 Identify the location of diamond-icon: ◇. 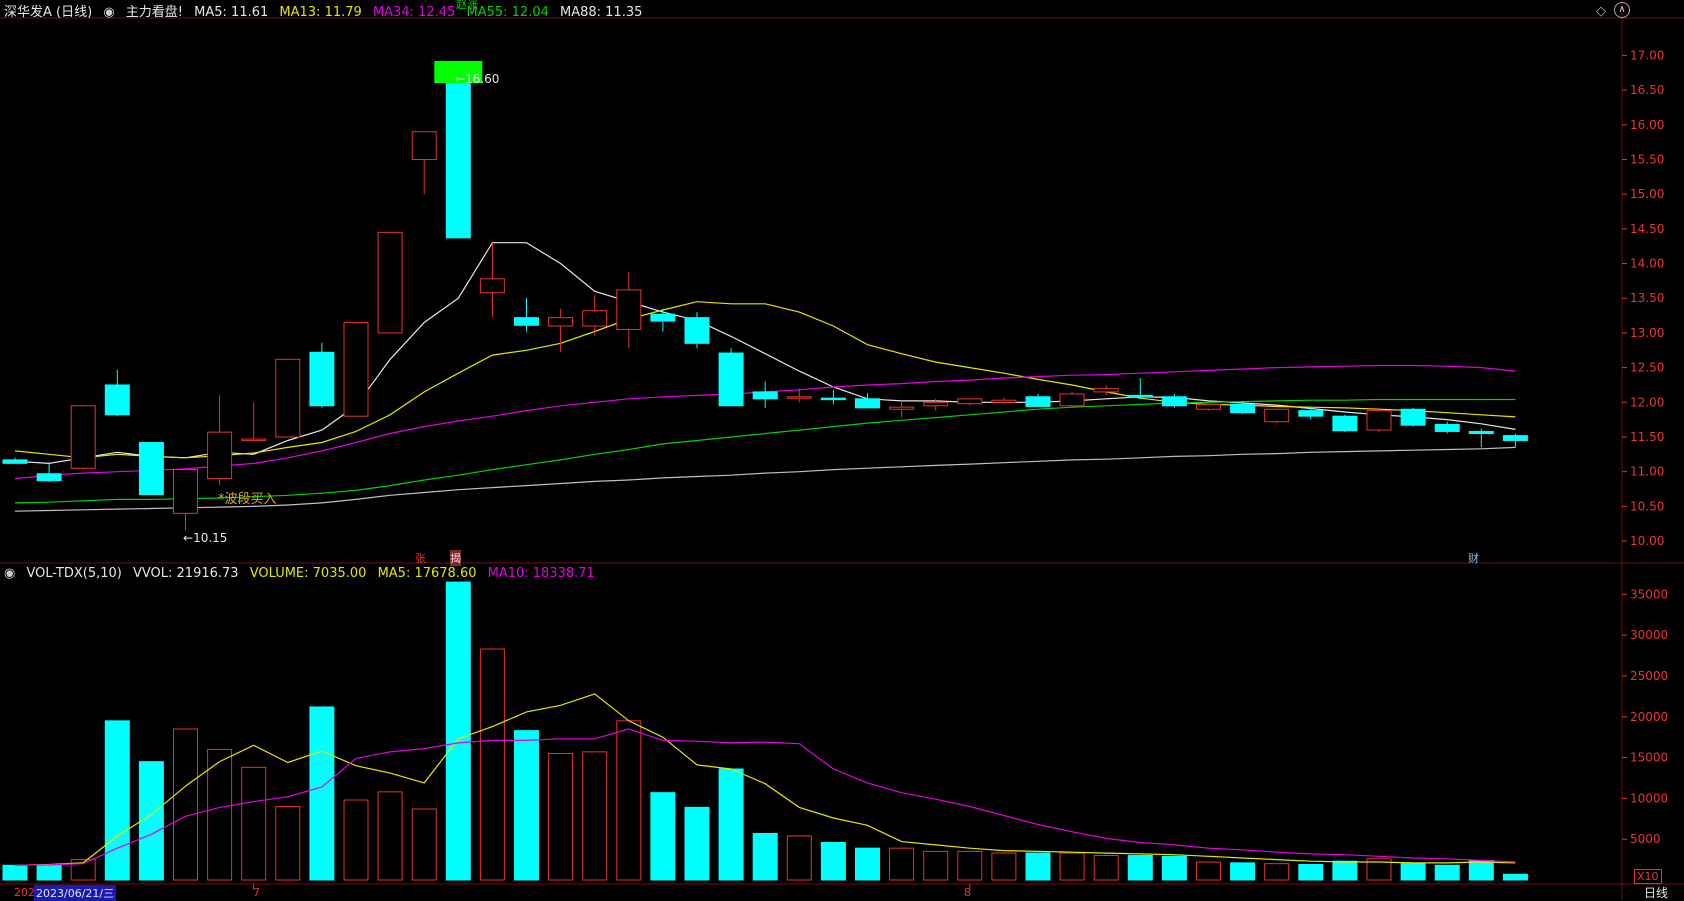
(1601, 11).